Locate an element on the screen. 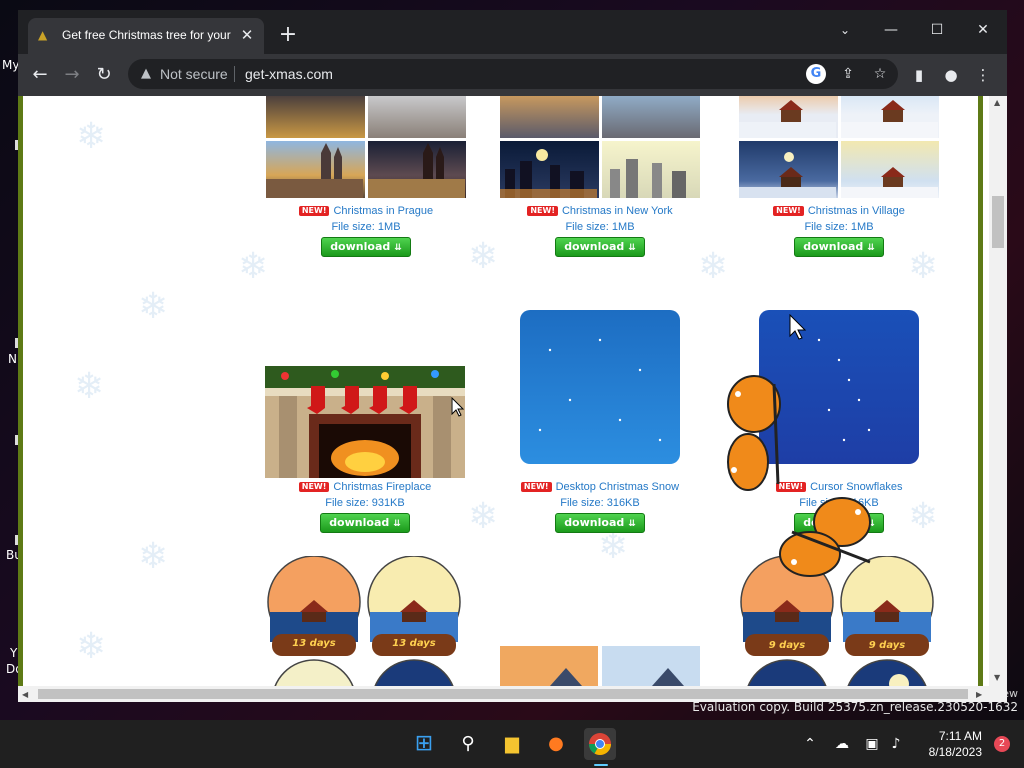  side-panel-icon: ▮ is located at coordinates (919, 75).